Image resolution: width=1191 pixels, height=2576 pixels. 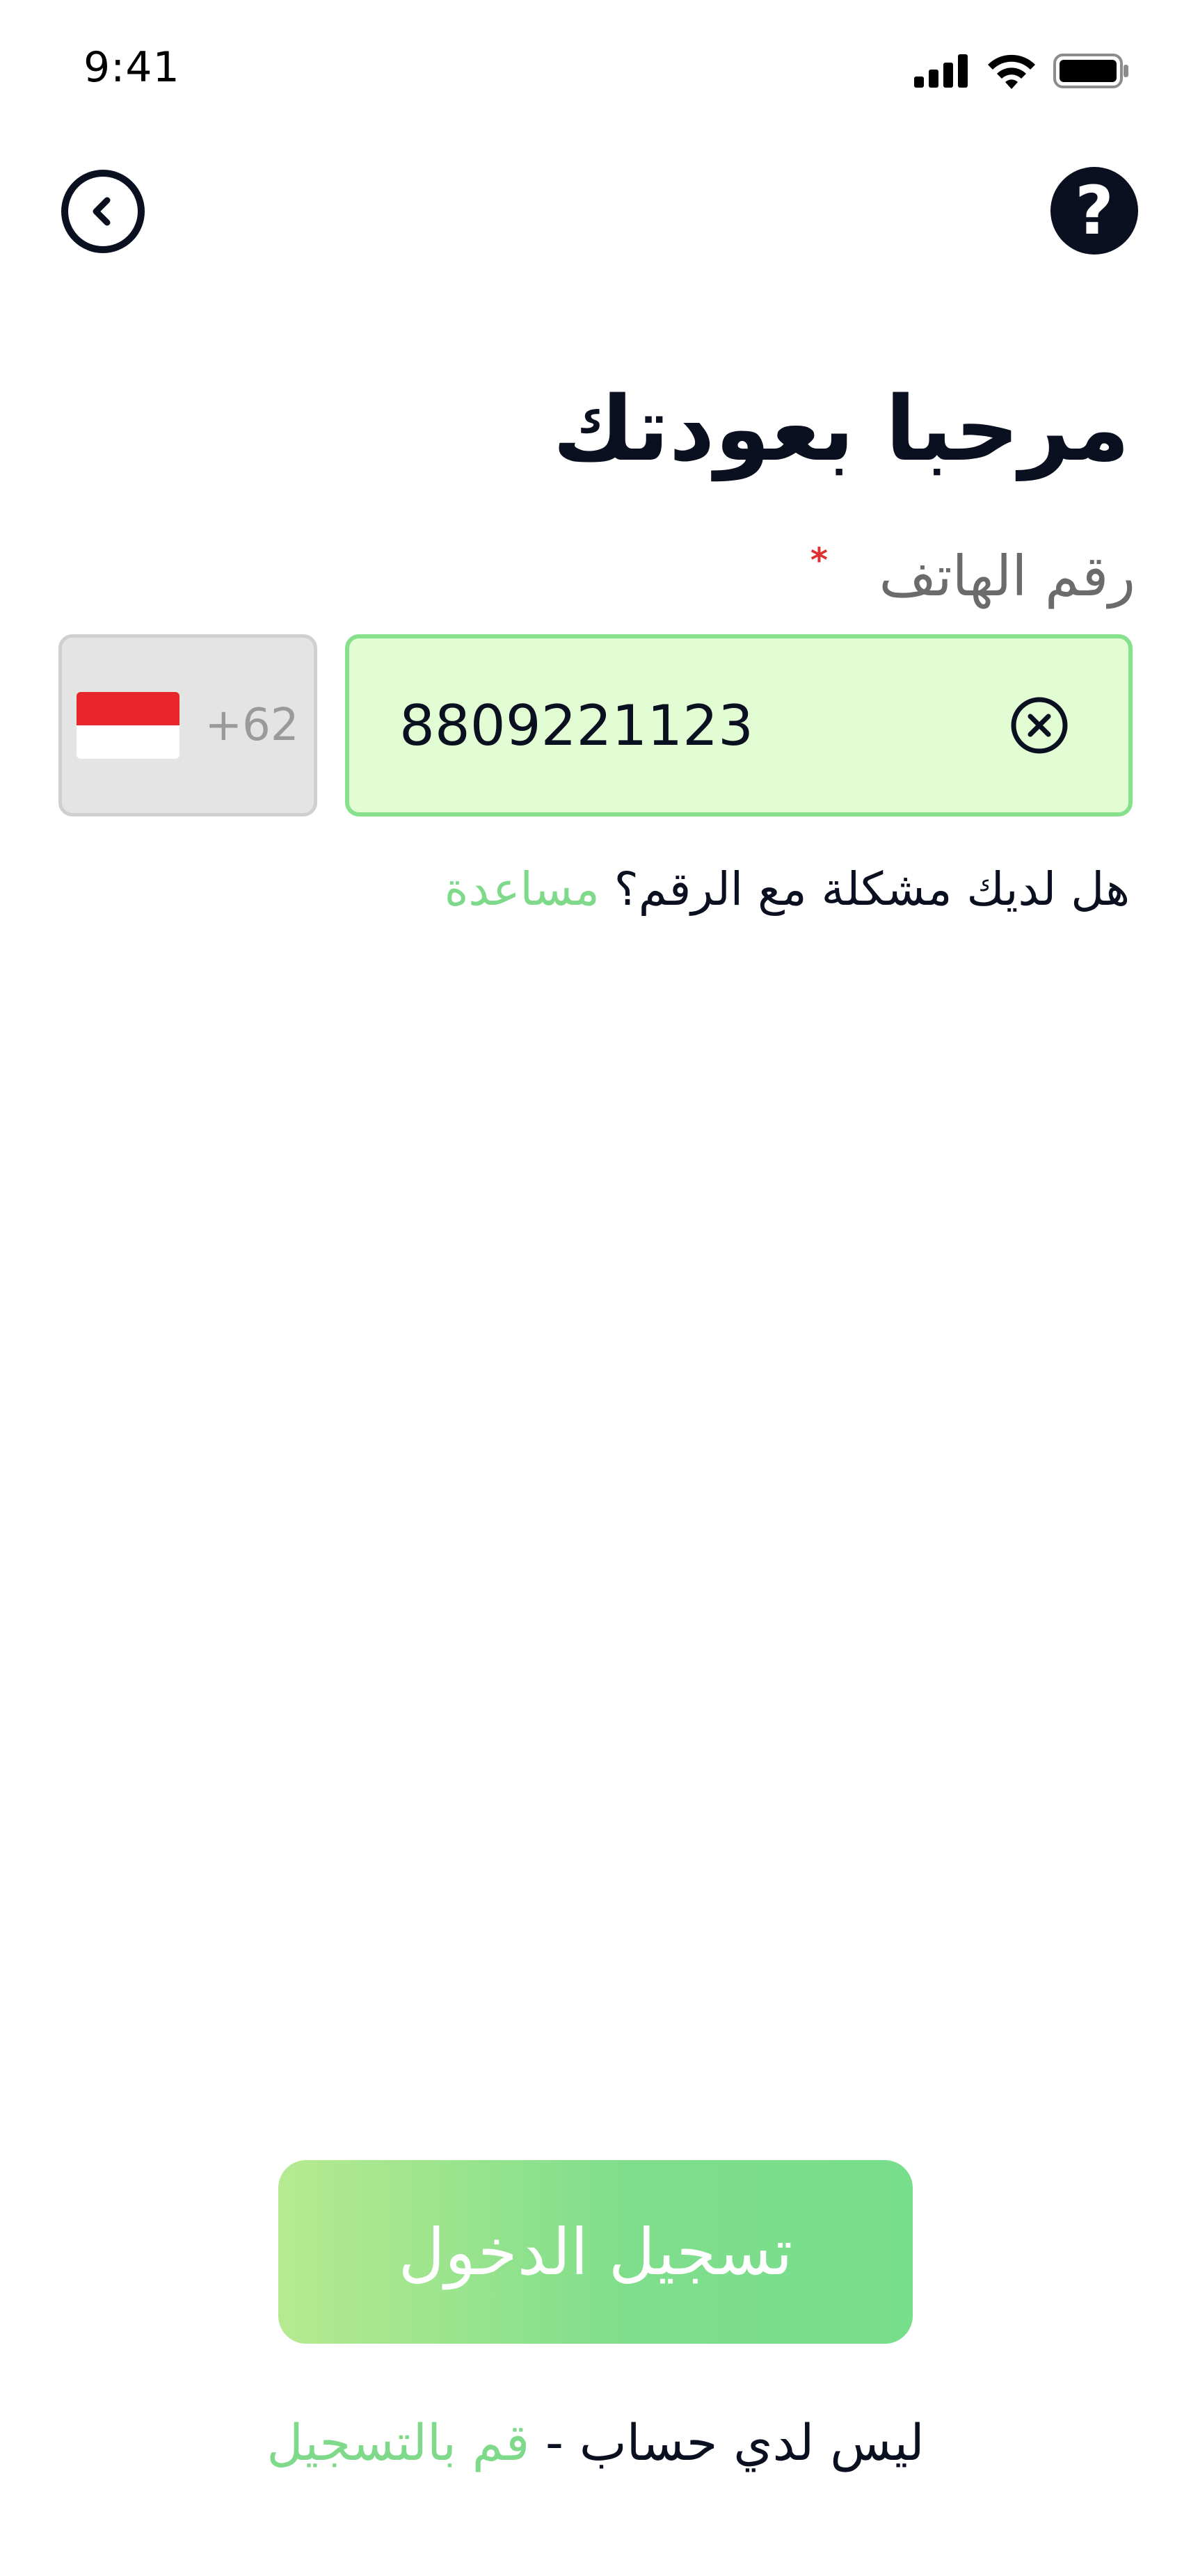 What do you see at coordinates (735, 2442) in the screenshot?
I see `no-account-text: ليس لدي حساب -` at bounding box center [735, 2442].